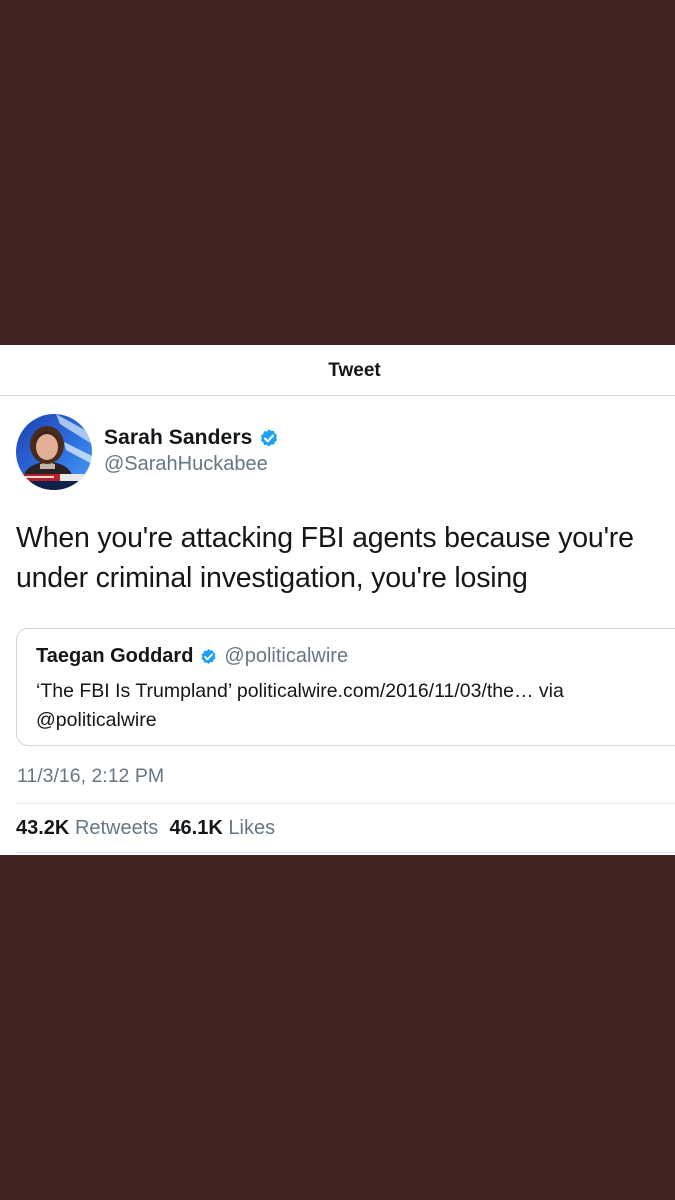 The image size is (675, 1200). I want to click on likes-stat: 46.1K Likes, so click(222, 828).